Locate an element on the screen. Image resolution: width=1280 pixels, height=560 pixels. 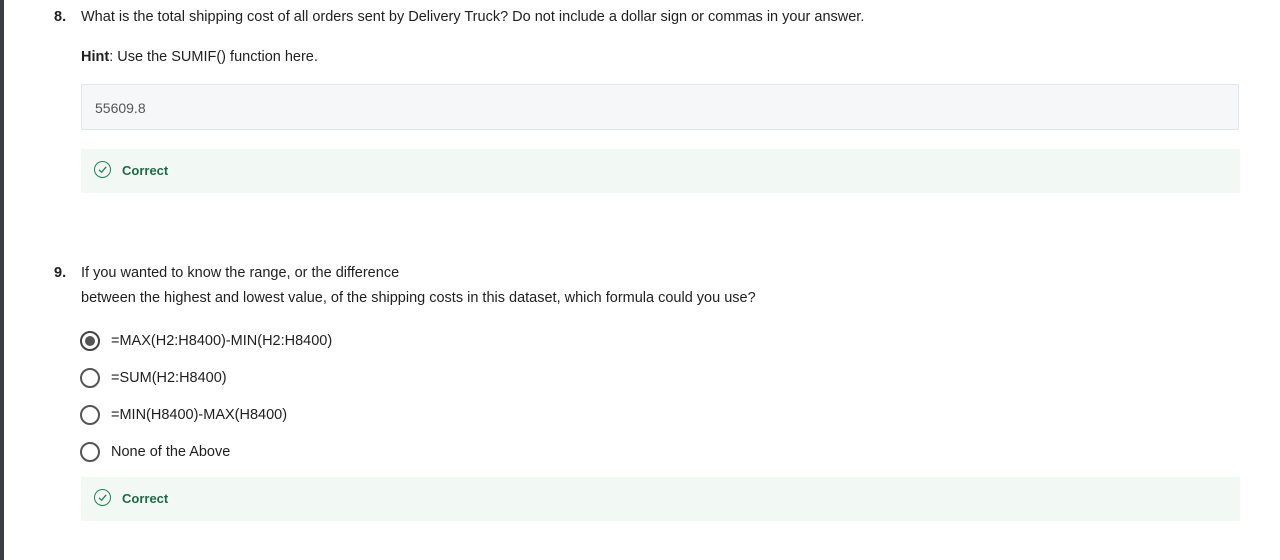
radio-button-selected is located at coordinates (90, 341).